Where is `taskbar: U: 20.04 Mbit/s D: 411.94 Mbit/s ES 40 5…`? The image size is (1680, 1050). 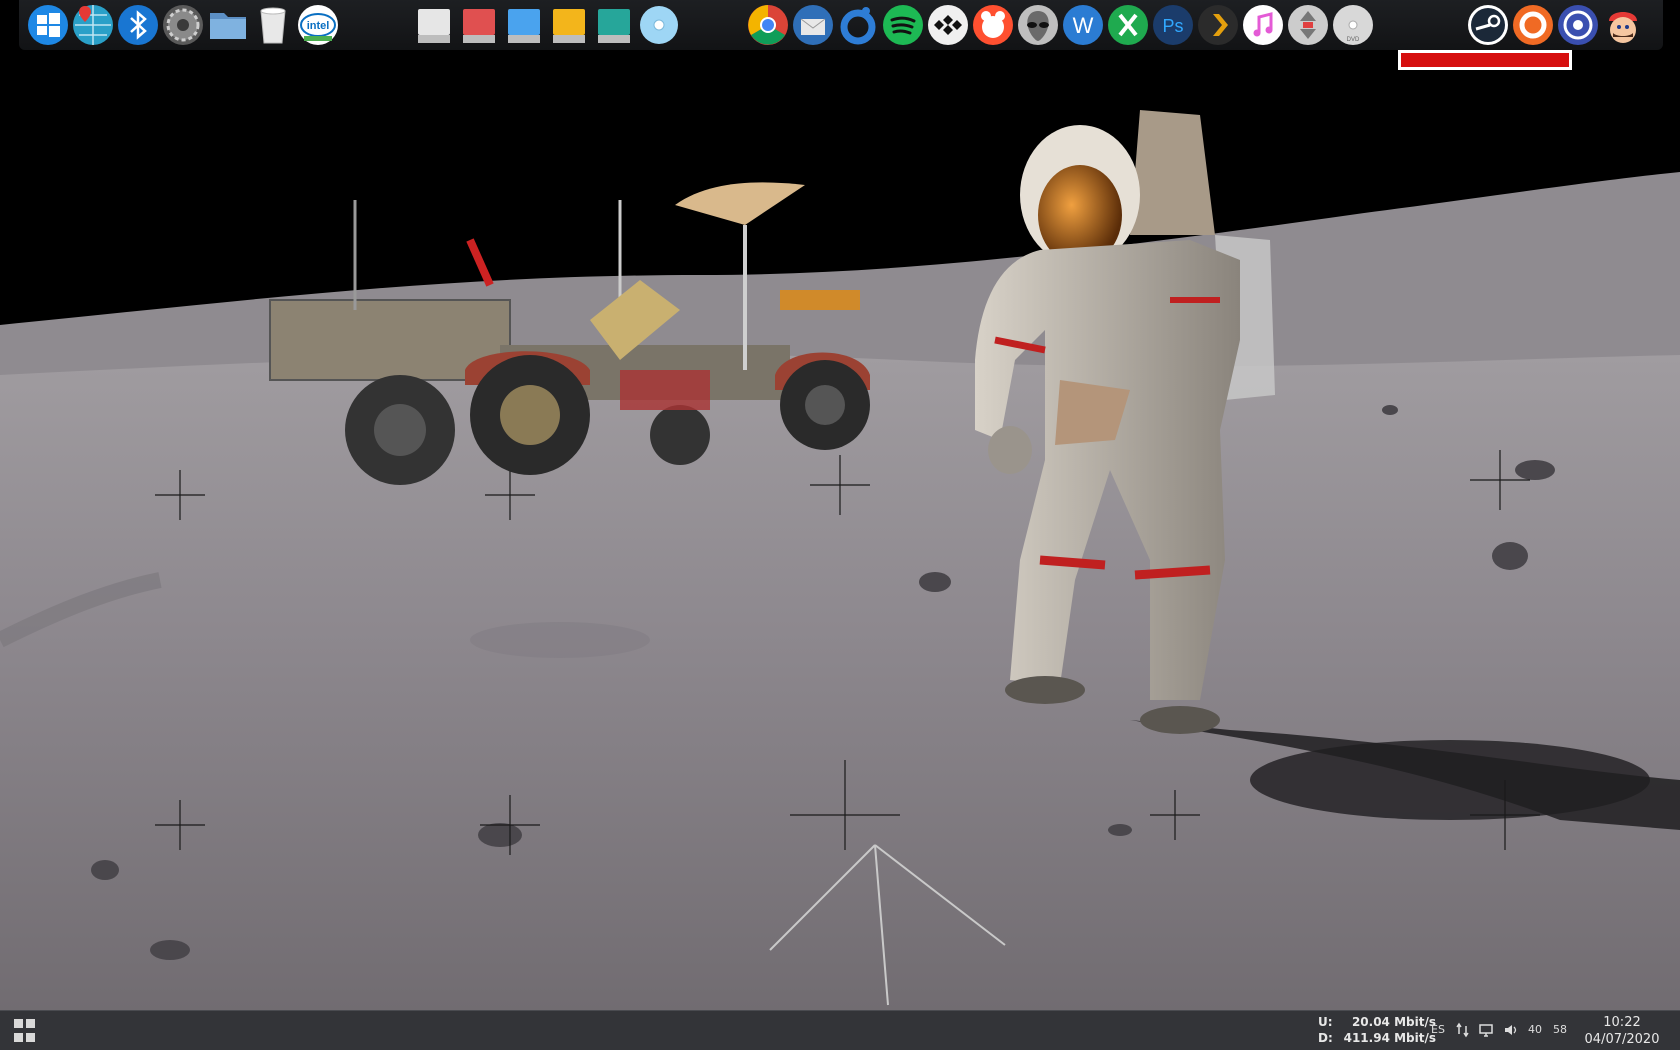 taskbar: U: 20.04 Mbit/s D: 411.94 Mbit/s ES 40 5… is located at coordinates (840, 1030).